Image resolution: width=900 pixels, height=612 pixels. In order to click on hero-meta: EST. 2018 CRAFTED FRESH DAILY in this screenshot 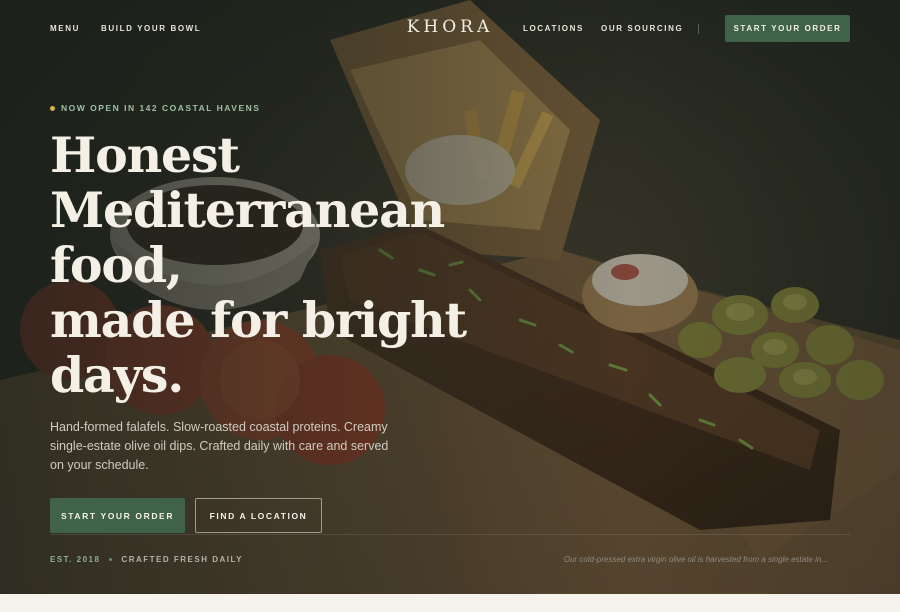, I will do `click(146, 559)`.